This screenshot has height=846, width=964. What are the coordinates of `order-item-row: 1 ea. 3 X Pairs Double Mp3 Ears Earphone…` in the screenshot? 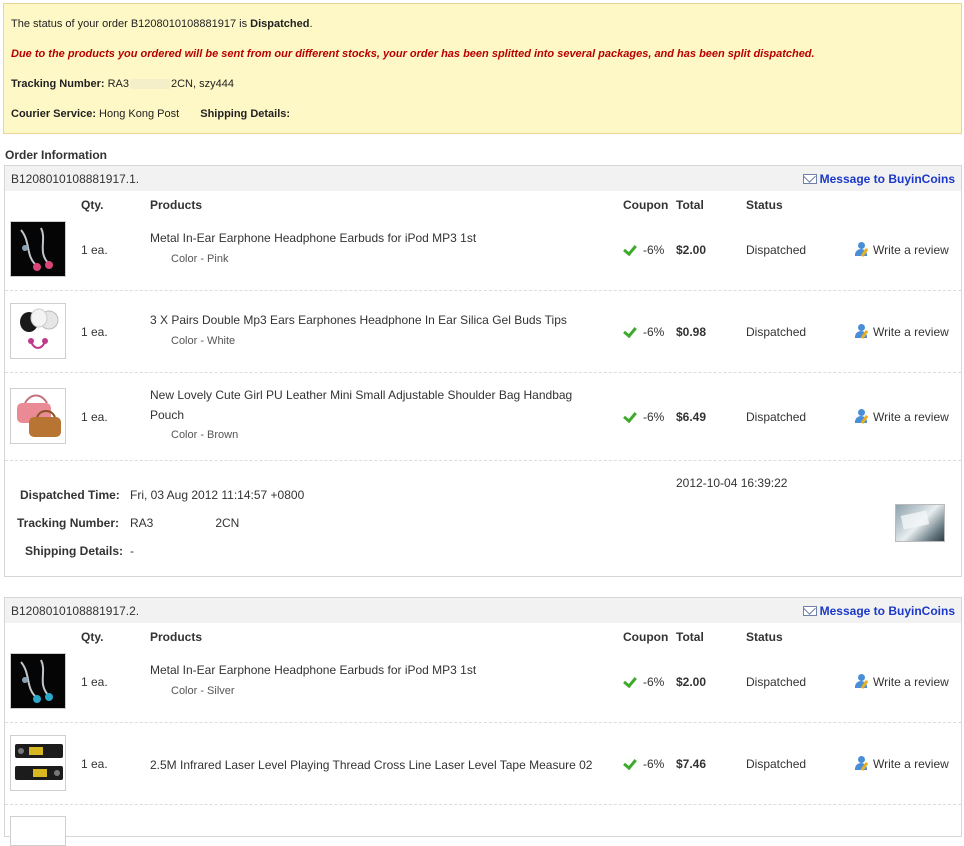 It's located at (483, 333).